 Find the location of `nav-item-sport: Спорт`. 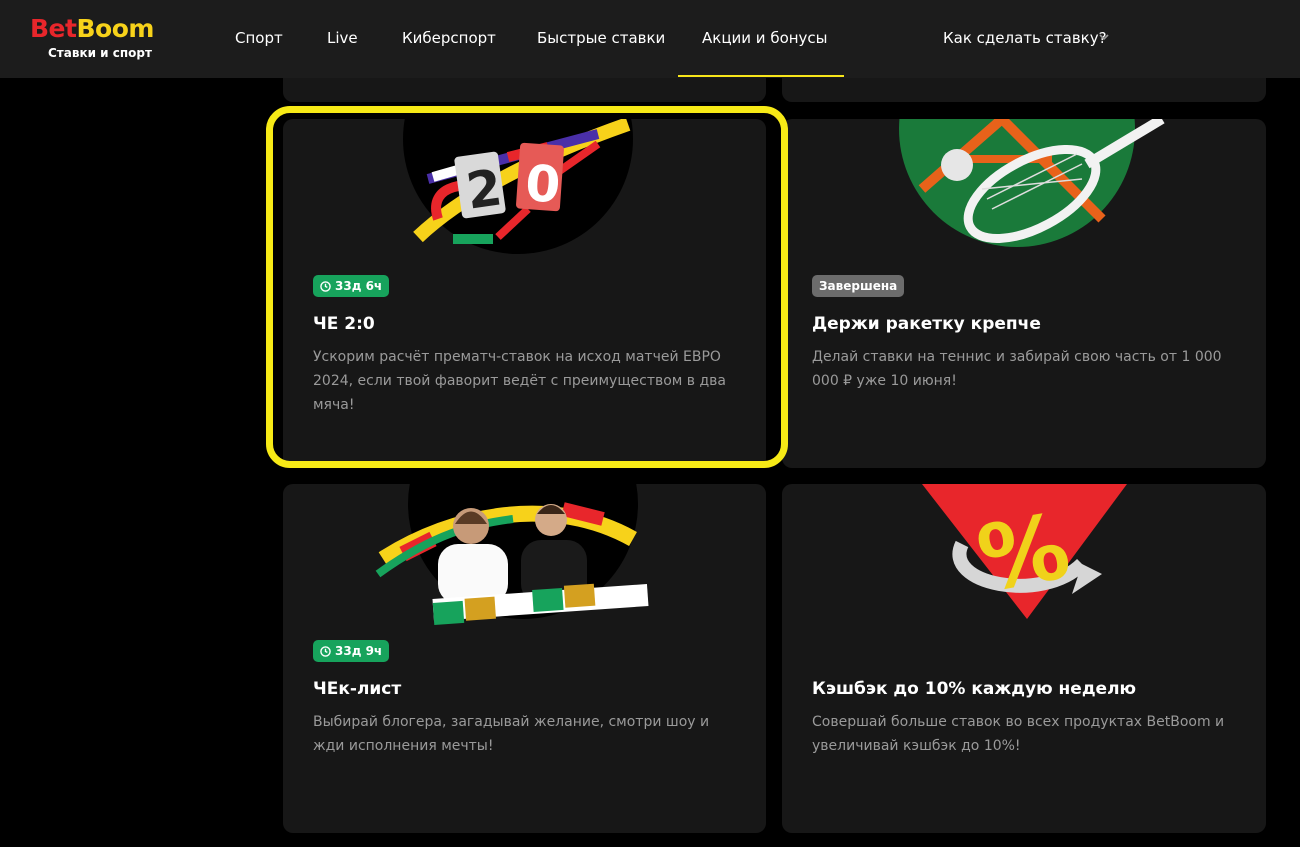

nav-item-sport: Спорт is located at coordinates (259, 38).